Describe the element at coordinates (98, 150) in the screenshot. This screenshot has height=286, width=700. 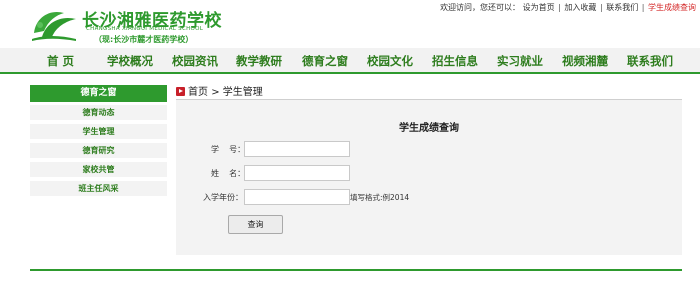
I see `sidebar-item-moral-research: 德育研究` at that location.